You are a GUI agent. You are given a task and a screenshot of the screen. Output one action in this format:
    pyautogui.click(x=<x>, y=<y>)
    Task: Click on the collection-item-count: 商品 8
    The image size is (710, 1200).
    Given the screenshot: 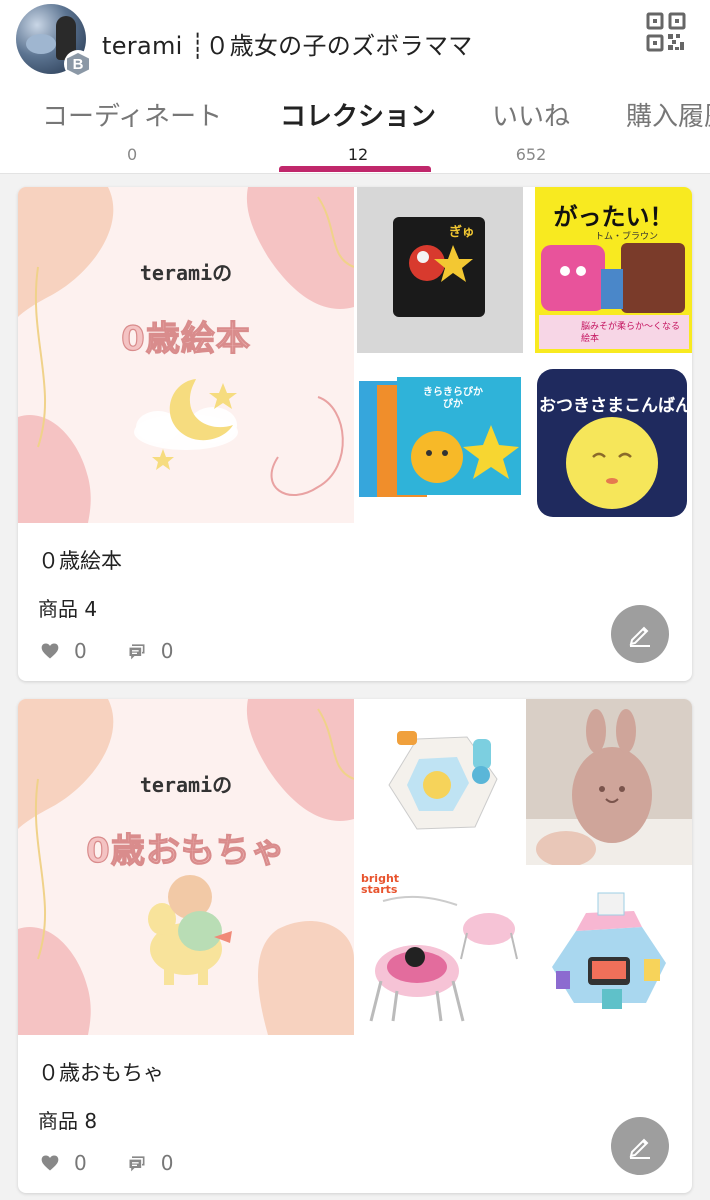 What is the action you would take?
    pyautogui.click(x=68, y=1121)
    